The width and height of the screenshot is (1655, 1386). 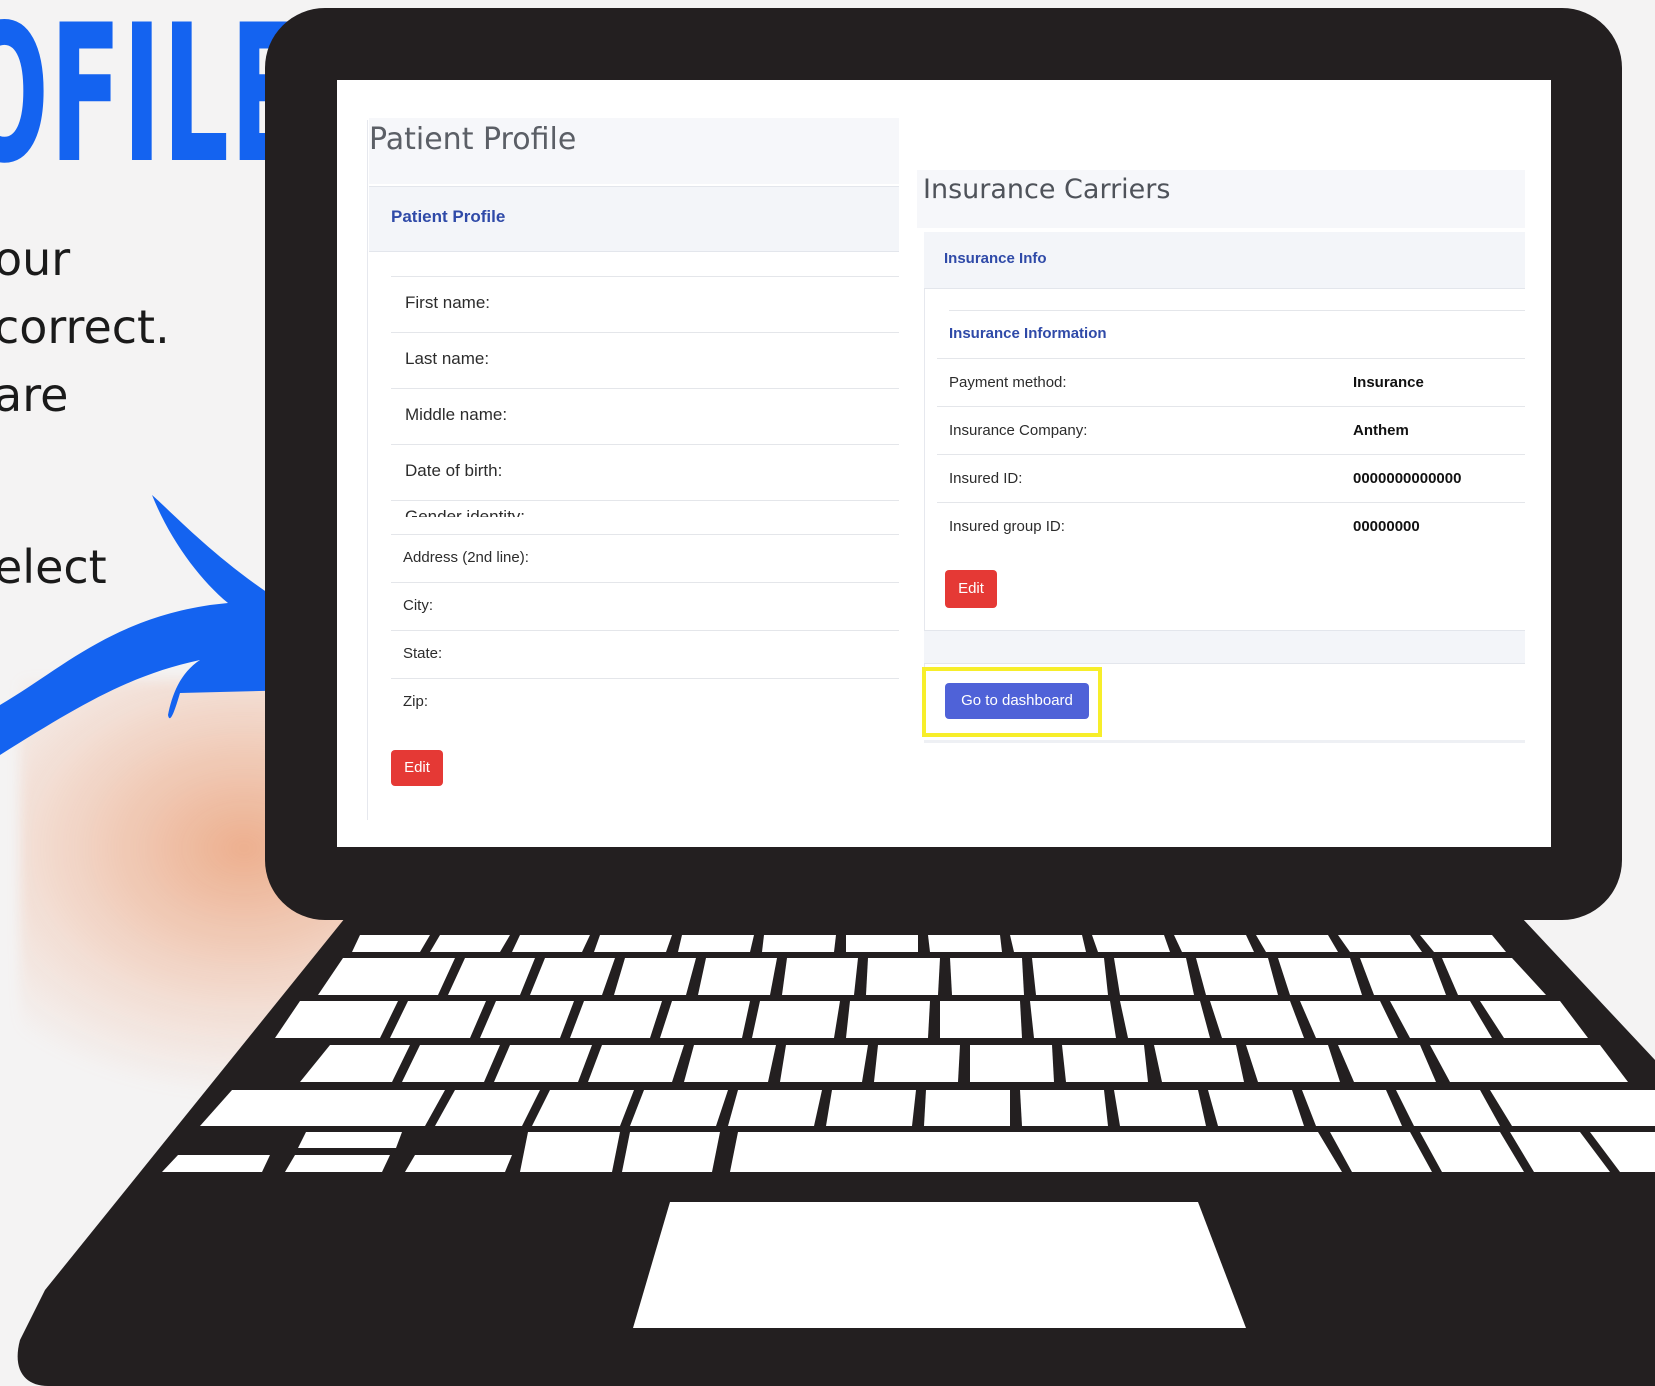 What do you see at coordinates (1224, 260) in the screenshot?
I see `insurance-card-header: Insurance Info` at bounding box center [1224, 260].